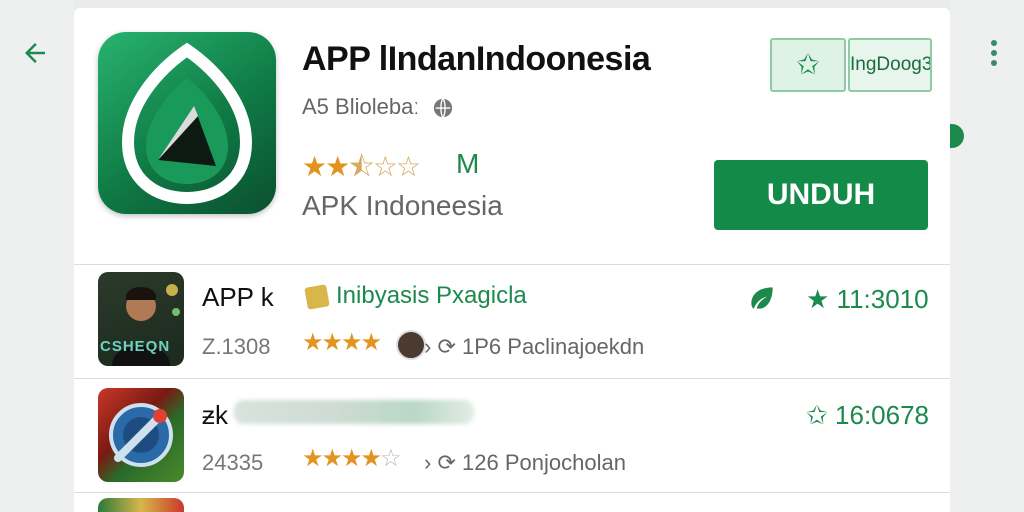 Image resolution: width=1024 pixels, height=512 pixels. I want to click on star-outline-icon: ✩, so click(808, 64).